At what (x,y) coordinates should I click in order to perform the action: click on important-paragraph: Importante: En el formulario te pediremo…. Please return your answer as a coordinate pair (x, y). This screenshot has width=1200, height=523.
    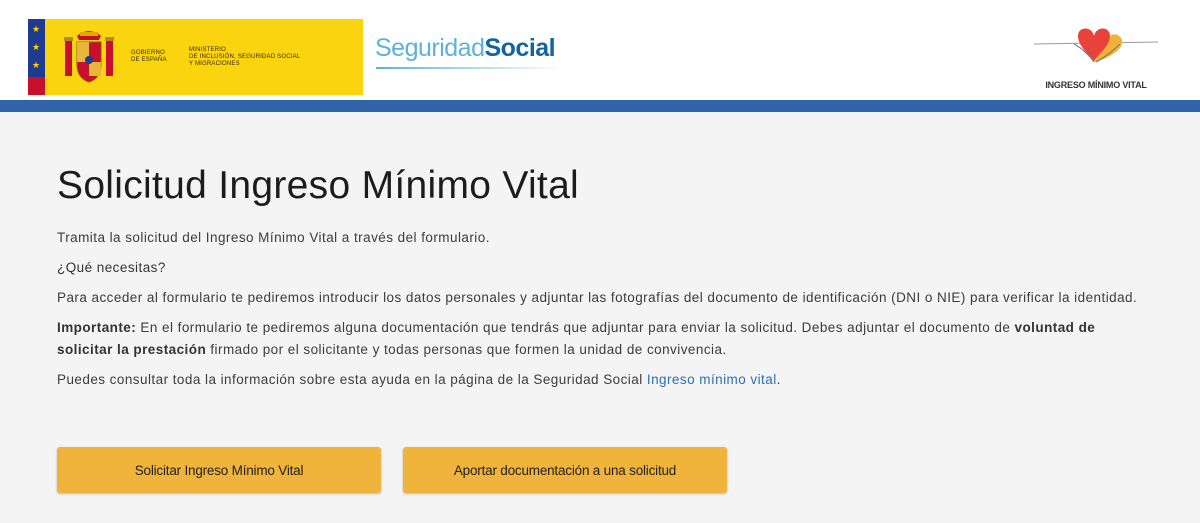
    Looking at the image, I should click on (600, 339).